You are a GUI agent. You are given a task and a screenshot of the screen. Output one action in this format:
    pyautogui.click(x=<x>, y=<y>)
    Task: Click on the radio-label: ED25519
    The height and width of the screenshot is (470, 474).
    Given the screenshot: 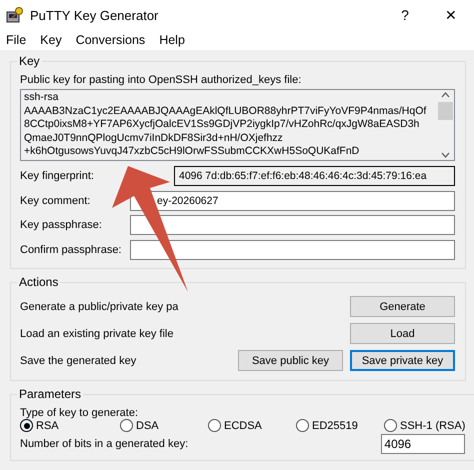 What is the action you would take?
    pyautogui.click(x=335, y=426)
    